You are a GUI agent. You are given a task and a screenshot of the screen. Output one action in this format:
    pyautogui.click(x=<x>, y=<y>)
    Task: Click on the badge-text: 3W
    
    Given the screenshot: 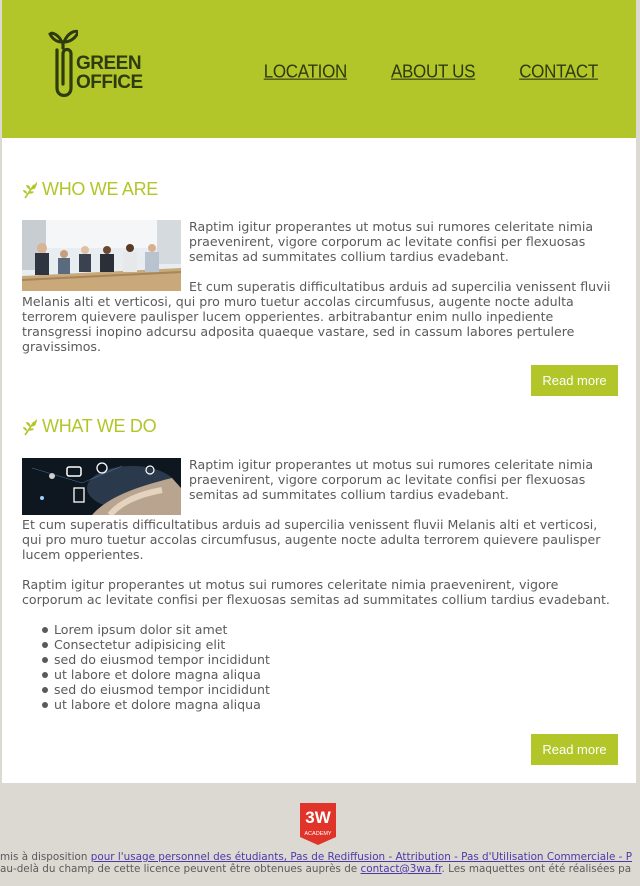 What is the action you would take?
    pyautogui.click(x=318, y=817)
    